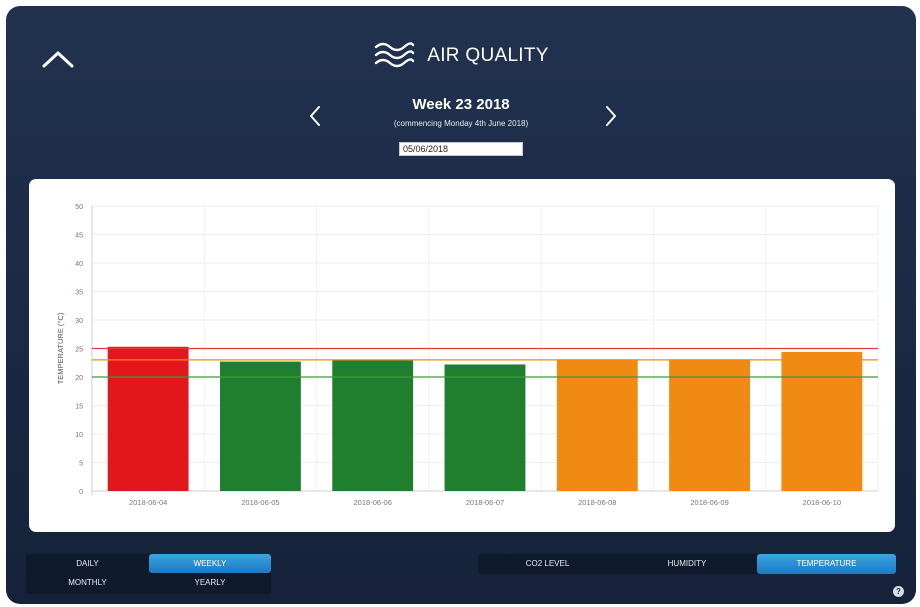 This screenshot has height=607, width=920. Describe the element at coordinates (210, 563) in the screenshot. I see `weekly-button: WEEKLY` at that location.